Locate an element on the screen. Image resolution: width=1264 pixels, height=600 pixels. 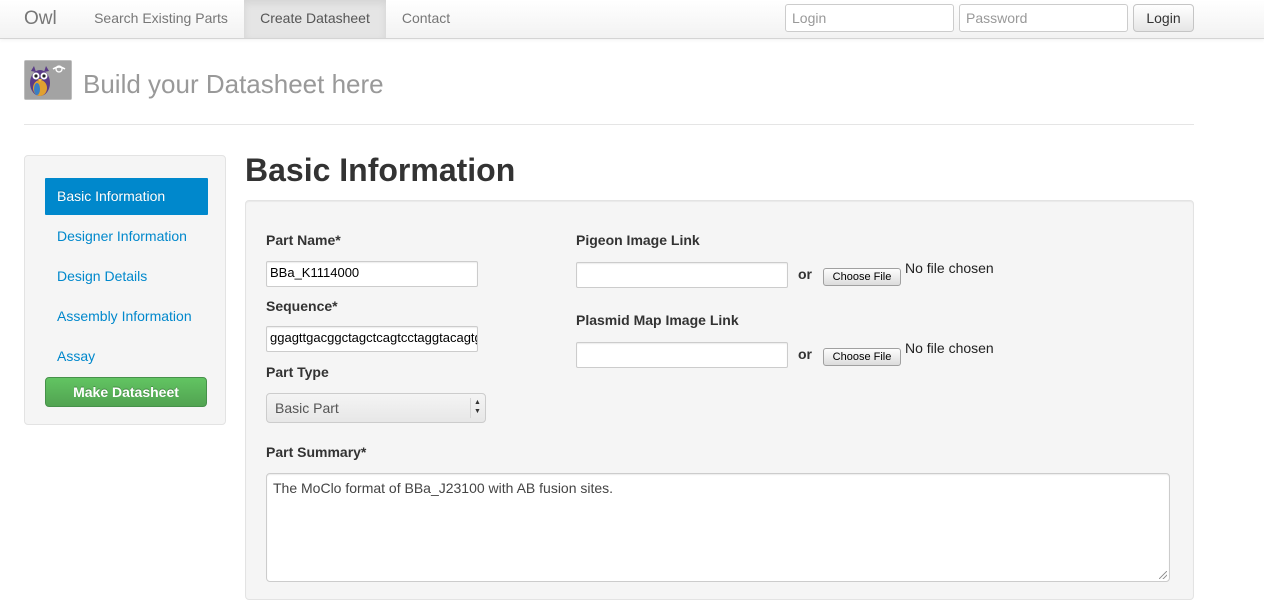
nav-contact: Contact is located at coordinates (426, 19).